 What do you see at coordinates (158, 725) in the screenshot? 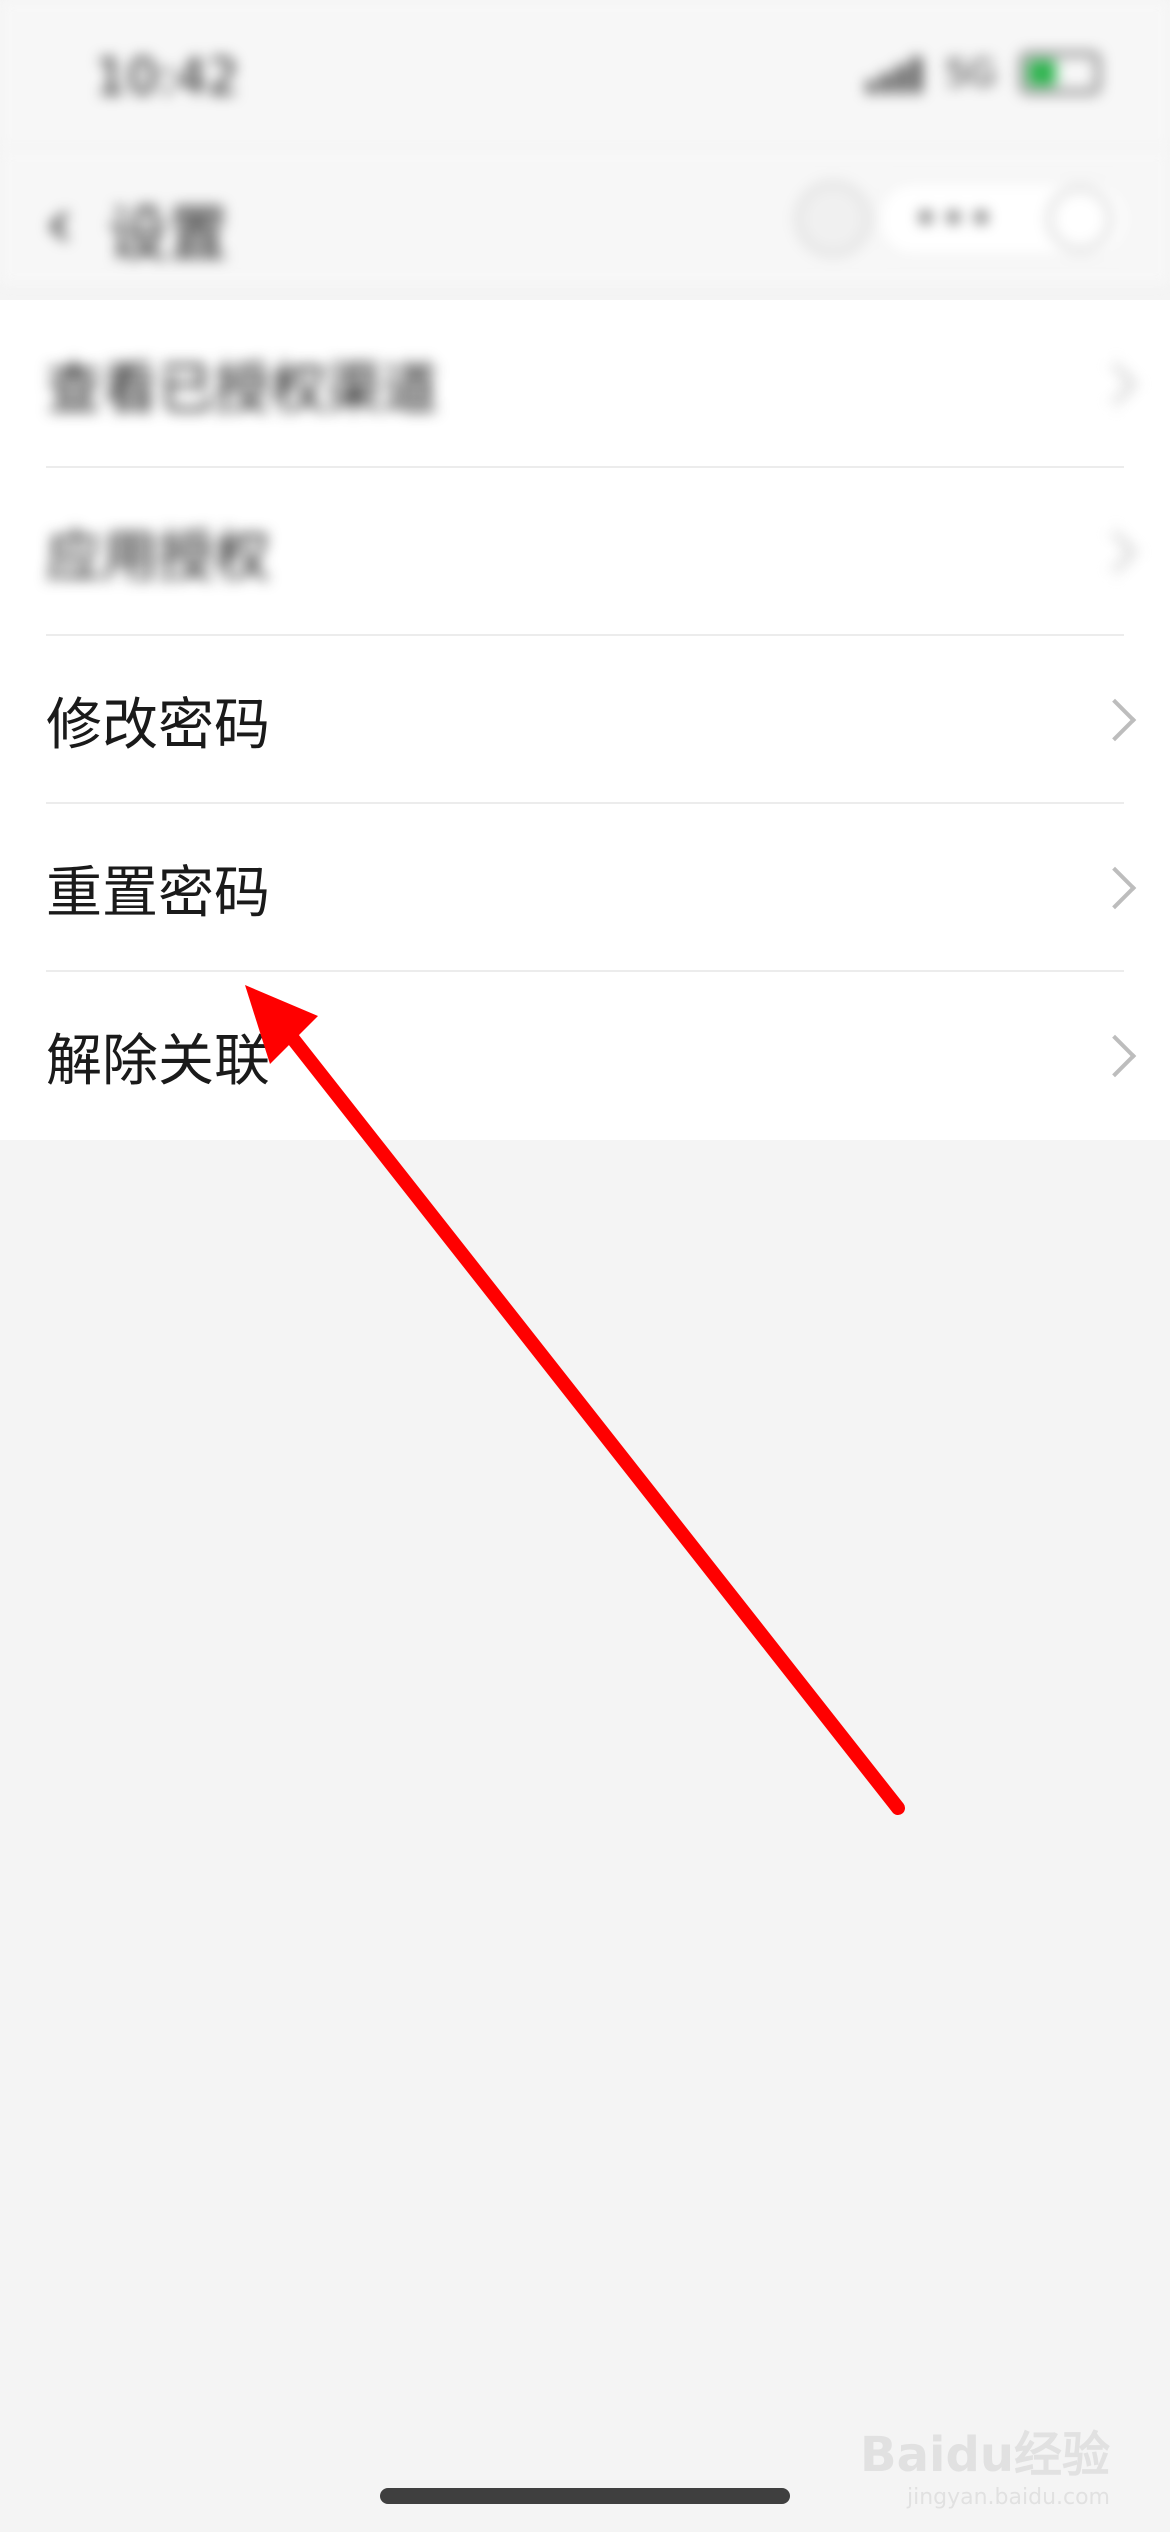
I see `list-item-label: 修改密码` at bounding box center [158, 725].